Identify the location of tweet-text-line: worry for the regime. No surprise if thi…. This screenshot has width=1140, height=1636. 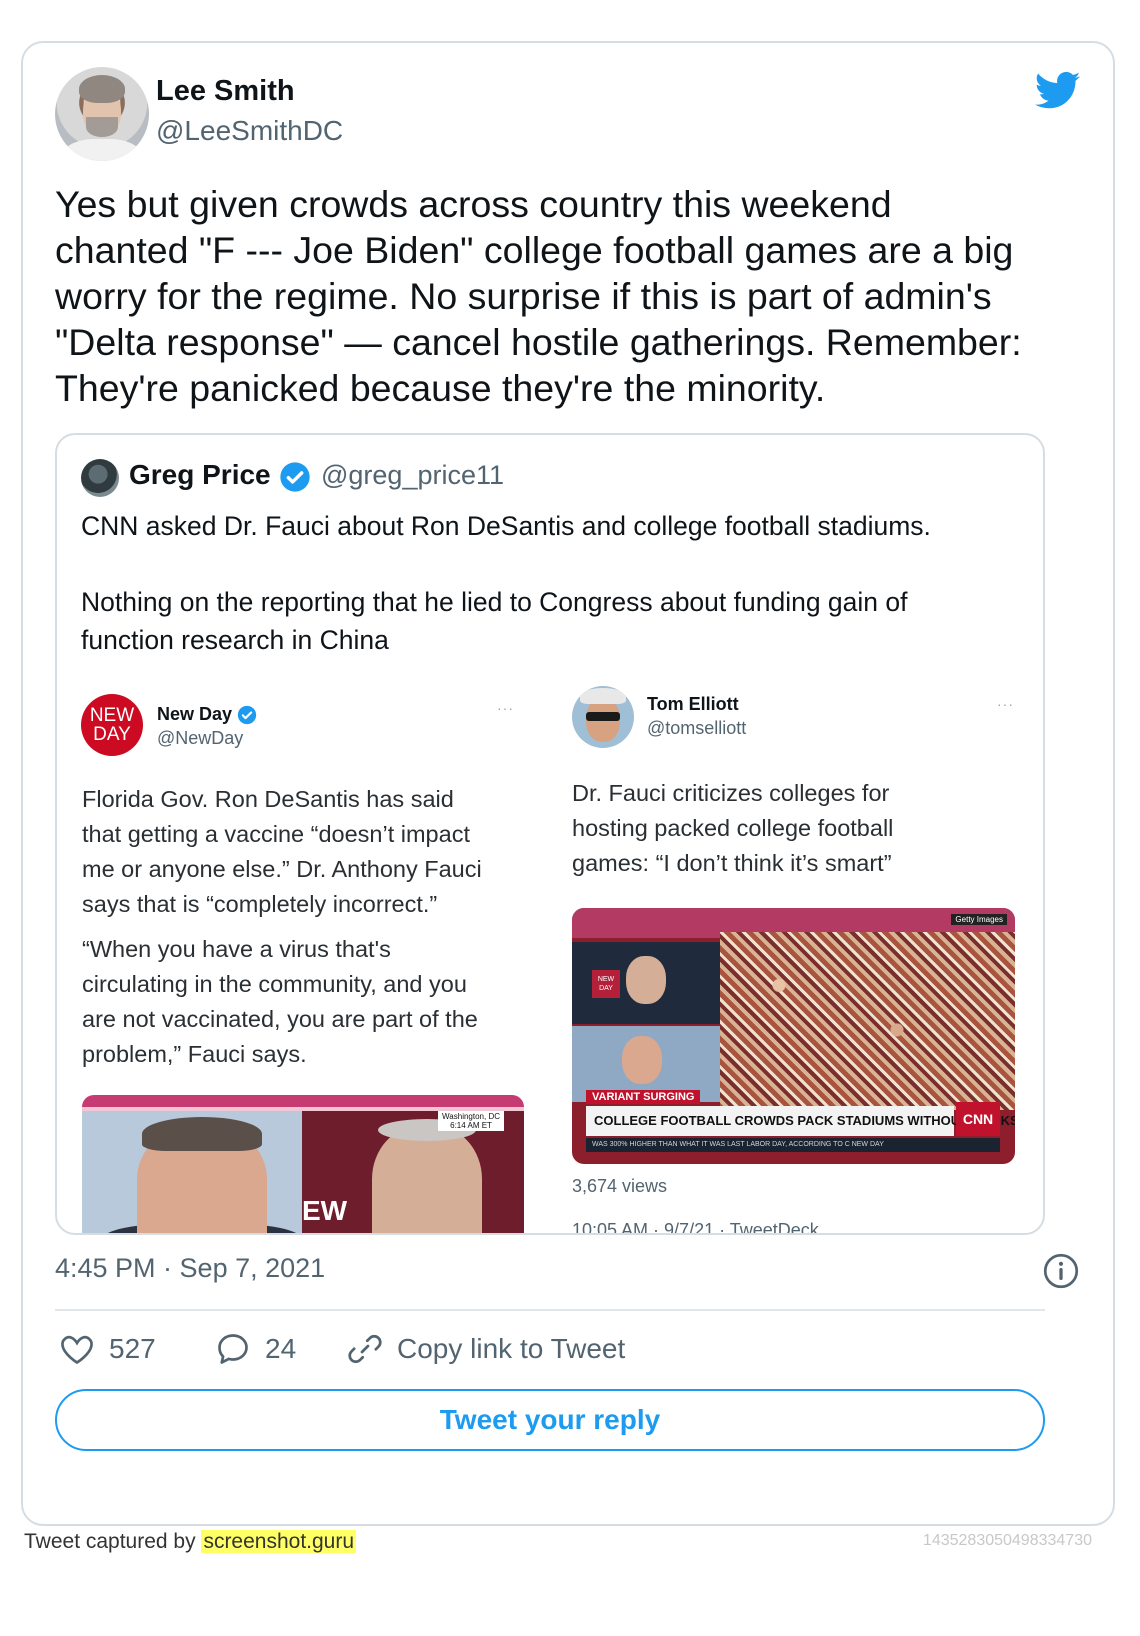
(523, 296).